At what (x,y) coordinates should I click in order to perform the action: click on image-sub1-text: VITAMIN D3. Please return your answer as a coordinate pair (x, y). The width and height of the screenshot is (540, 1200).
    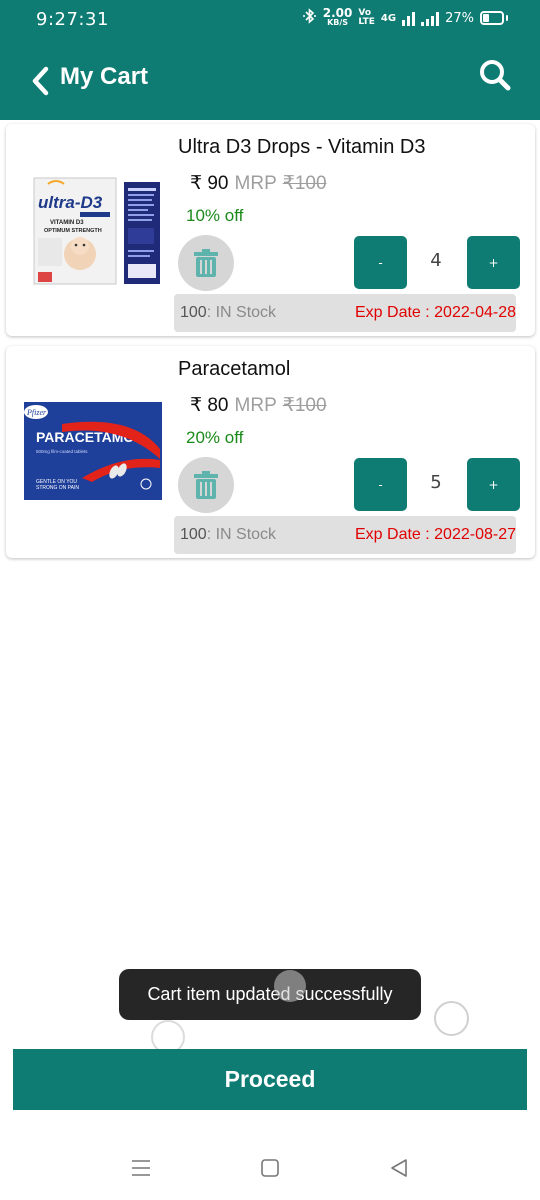
    Looking at the image, I should click on (67, 223).